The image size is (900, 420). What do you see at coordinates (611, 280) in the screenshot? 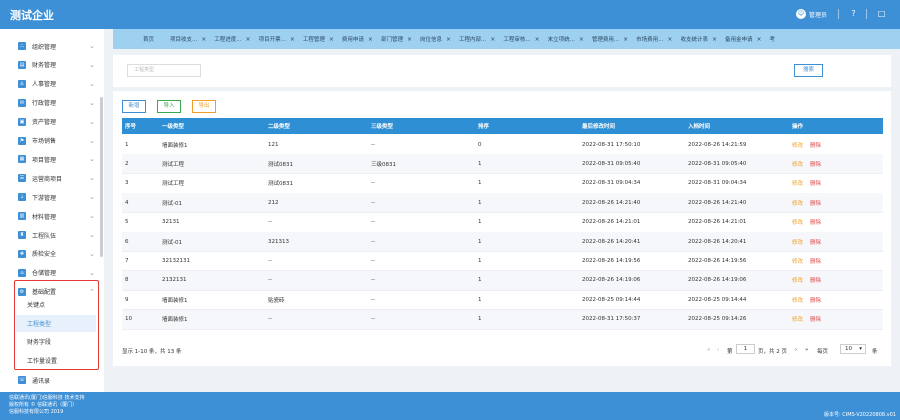
I see `table-cell: 2022-08-26 14:19:06` at bounding box center [611, 280].